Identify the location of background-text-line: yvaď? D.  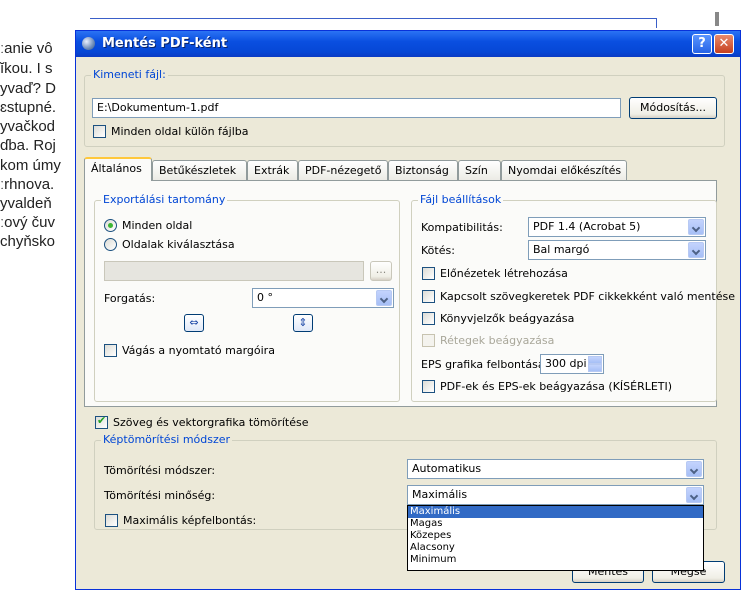
(28, 88).